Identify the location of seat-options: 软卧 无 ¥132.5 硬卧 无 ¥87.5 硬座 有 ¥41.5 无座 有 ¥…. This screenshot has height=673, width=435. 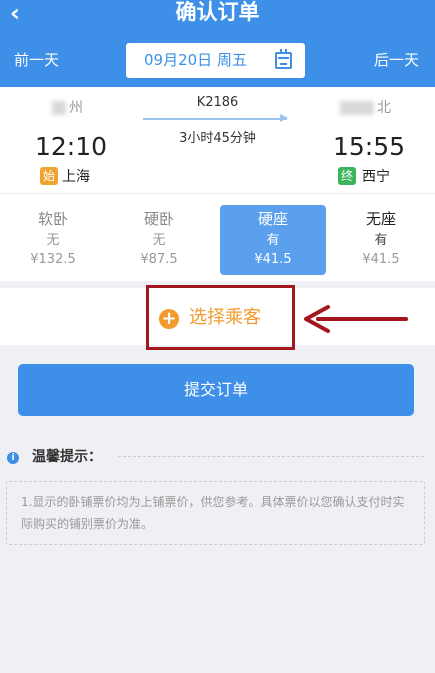
(217, 237).